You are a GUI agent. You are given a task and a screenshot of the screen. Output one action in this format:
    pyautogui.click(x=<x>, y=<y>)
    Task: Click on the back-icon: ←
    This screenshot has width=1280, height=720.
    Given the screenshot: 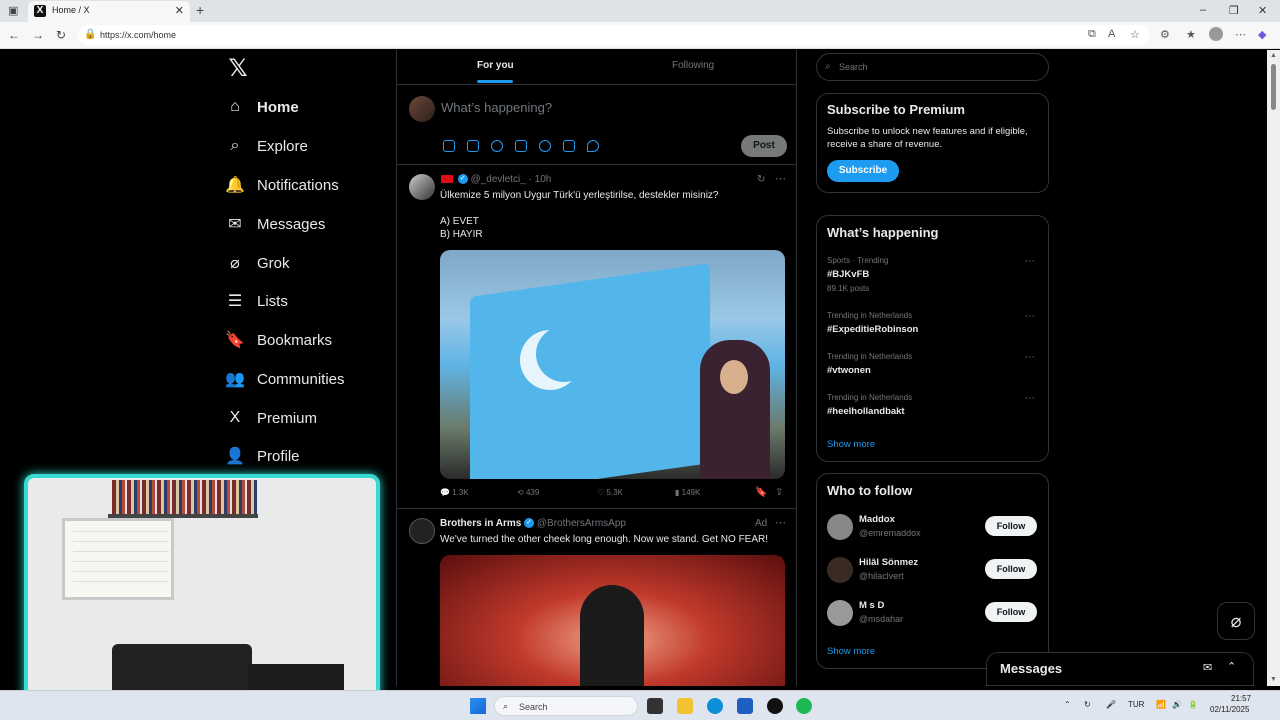 What is the action you would take?
    pyautogui.click(x=14, y=35)
    